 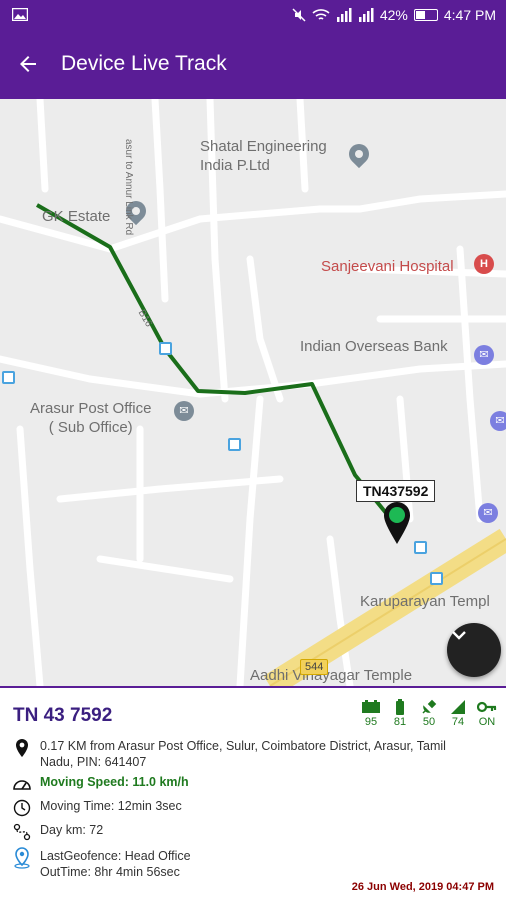 I want to click on stat-power: 81, so click(x=400, y=713).